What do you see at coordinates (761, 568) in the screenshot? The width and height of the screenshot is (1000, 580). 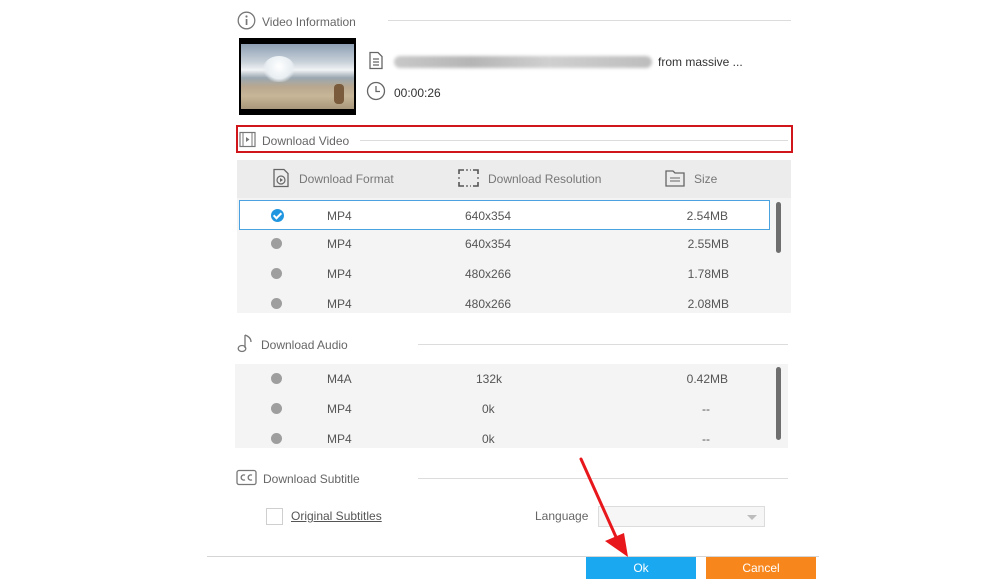 I see `cancel-button: Cancel` at bounding box center [761, 568].